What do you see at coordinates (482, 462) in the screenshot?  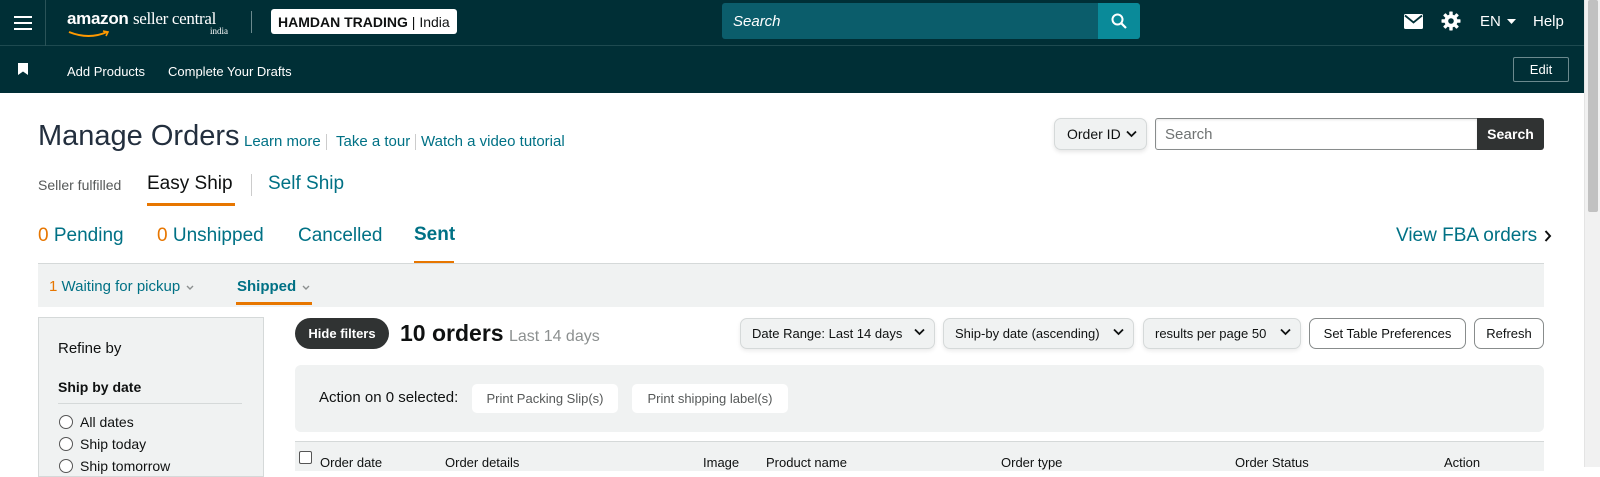 I see `column-order-details: Order details` at bounding box center [482, 462].